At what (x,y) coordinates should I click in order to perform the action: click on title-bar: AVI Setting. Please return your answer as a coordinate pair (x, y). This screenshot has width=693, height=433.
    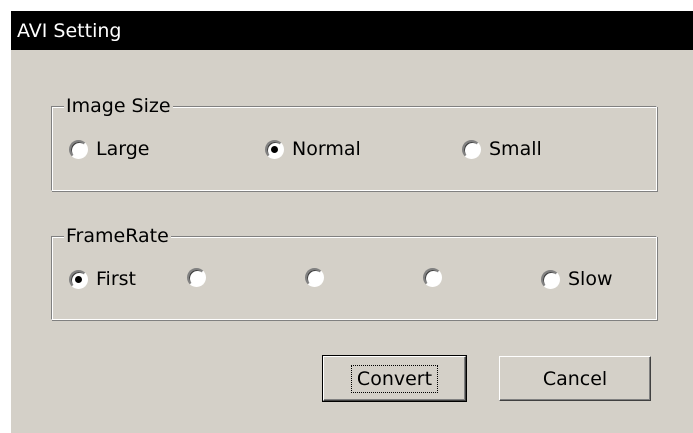
    Looking at the image, I should click on (352, 30).